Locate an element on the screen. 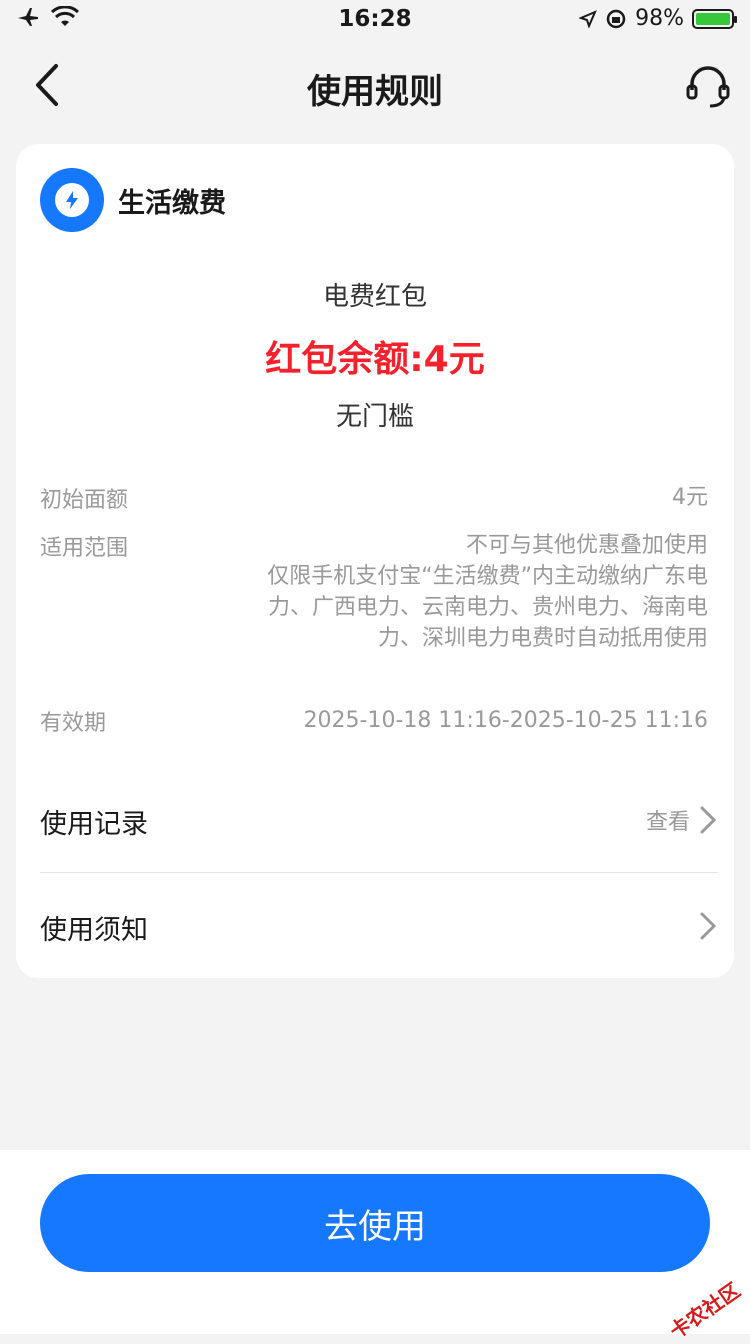 This screenshot has height=1344, width=750. merchant-logo is located at coordinates (72, 200).